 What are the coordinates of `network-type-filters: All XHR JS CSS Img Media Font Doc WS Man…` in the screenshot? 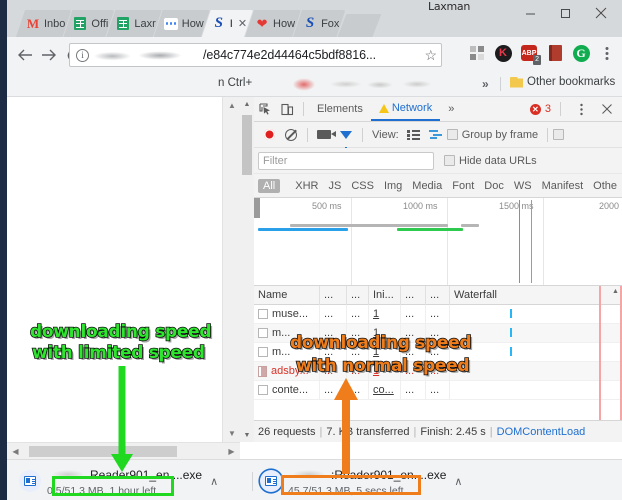 It's located at (438, 186).